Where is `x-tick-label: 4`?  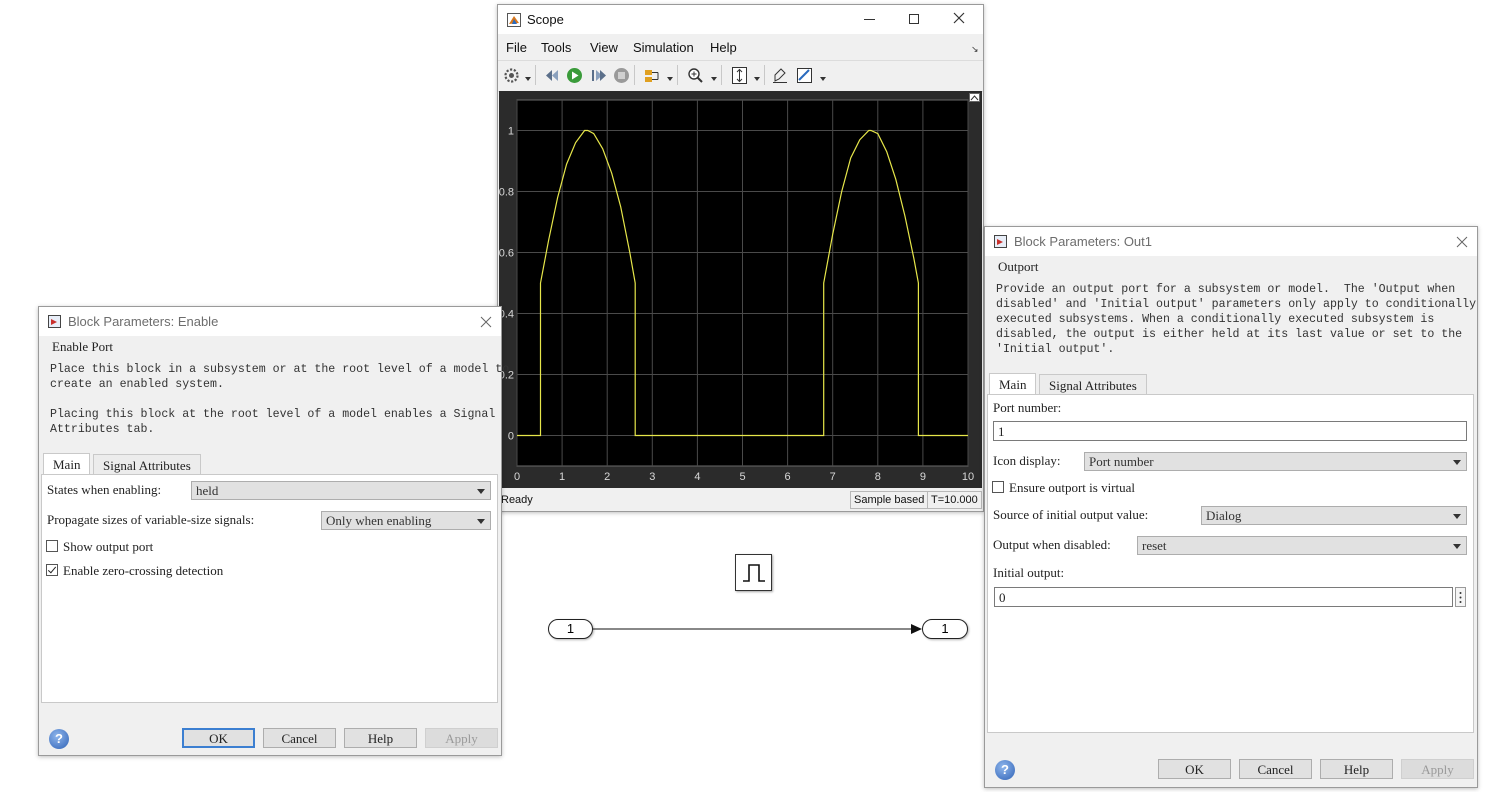
x-tick-label: 4 is located at coordinates (697, 477).